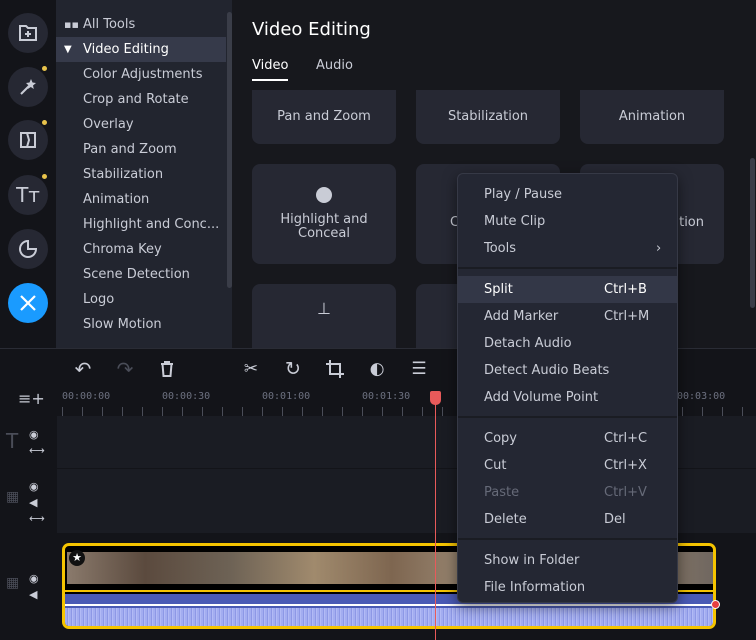 The height and width of the screenshot is (640, 756). I want to click on sidebar-item: Logo, so click(141, 299).